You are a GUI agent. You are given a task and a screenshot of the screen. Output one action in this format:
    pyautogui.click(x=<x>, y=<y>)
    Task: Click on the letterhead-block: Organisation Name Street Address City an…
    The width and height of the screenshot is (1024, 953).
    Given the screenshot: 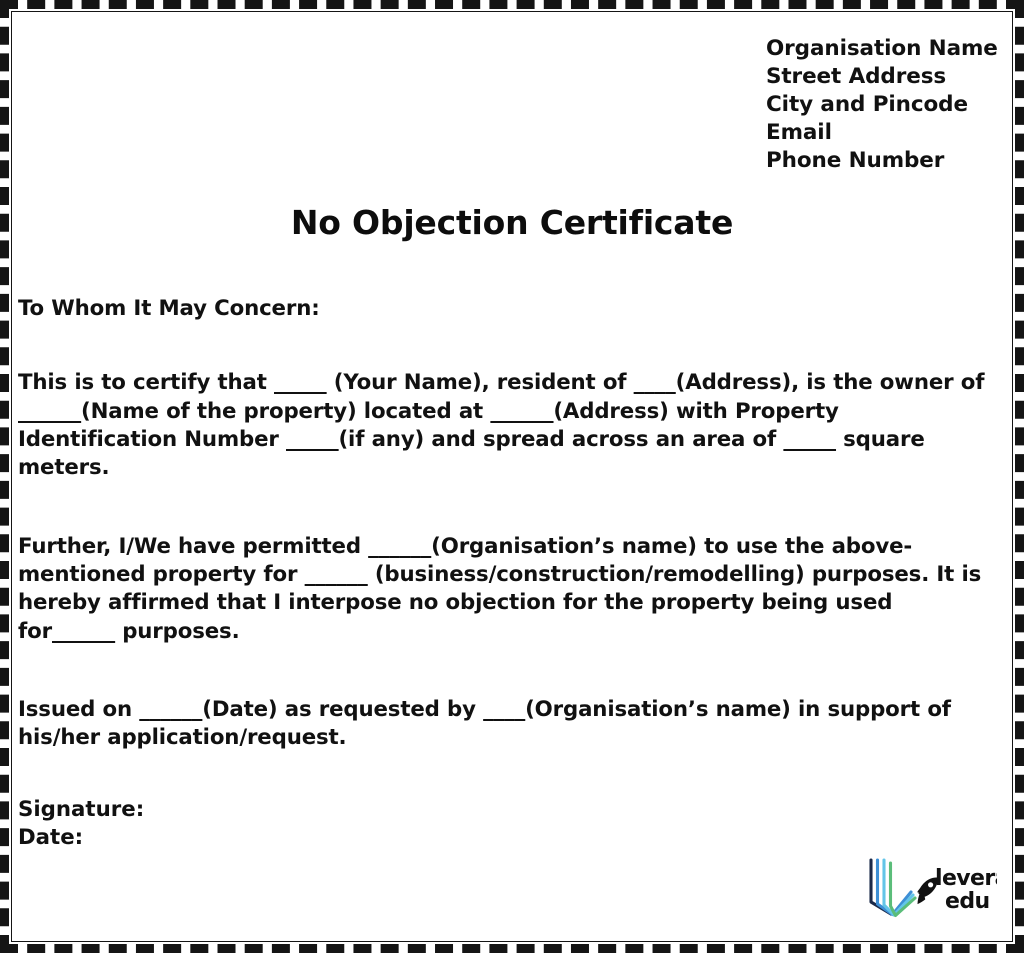 What is the action you would take?
    pyautogui.click(x=882, y=105)
    